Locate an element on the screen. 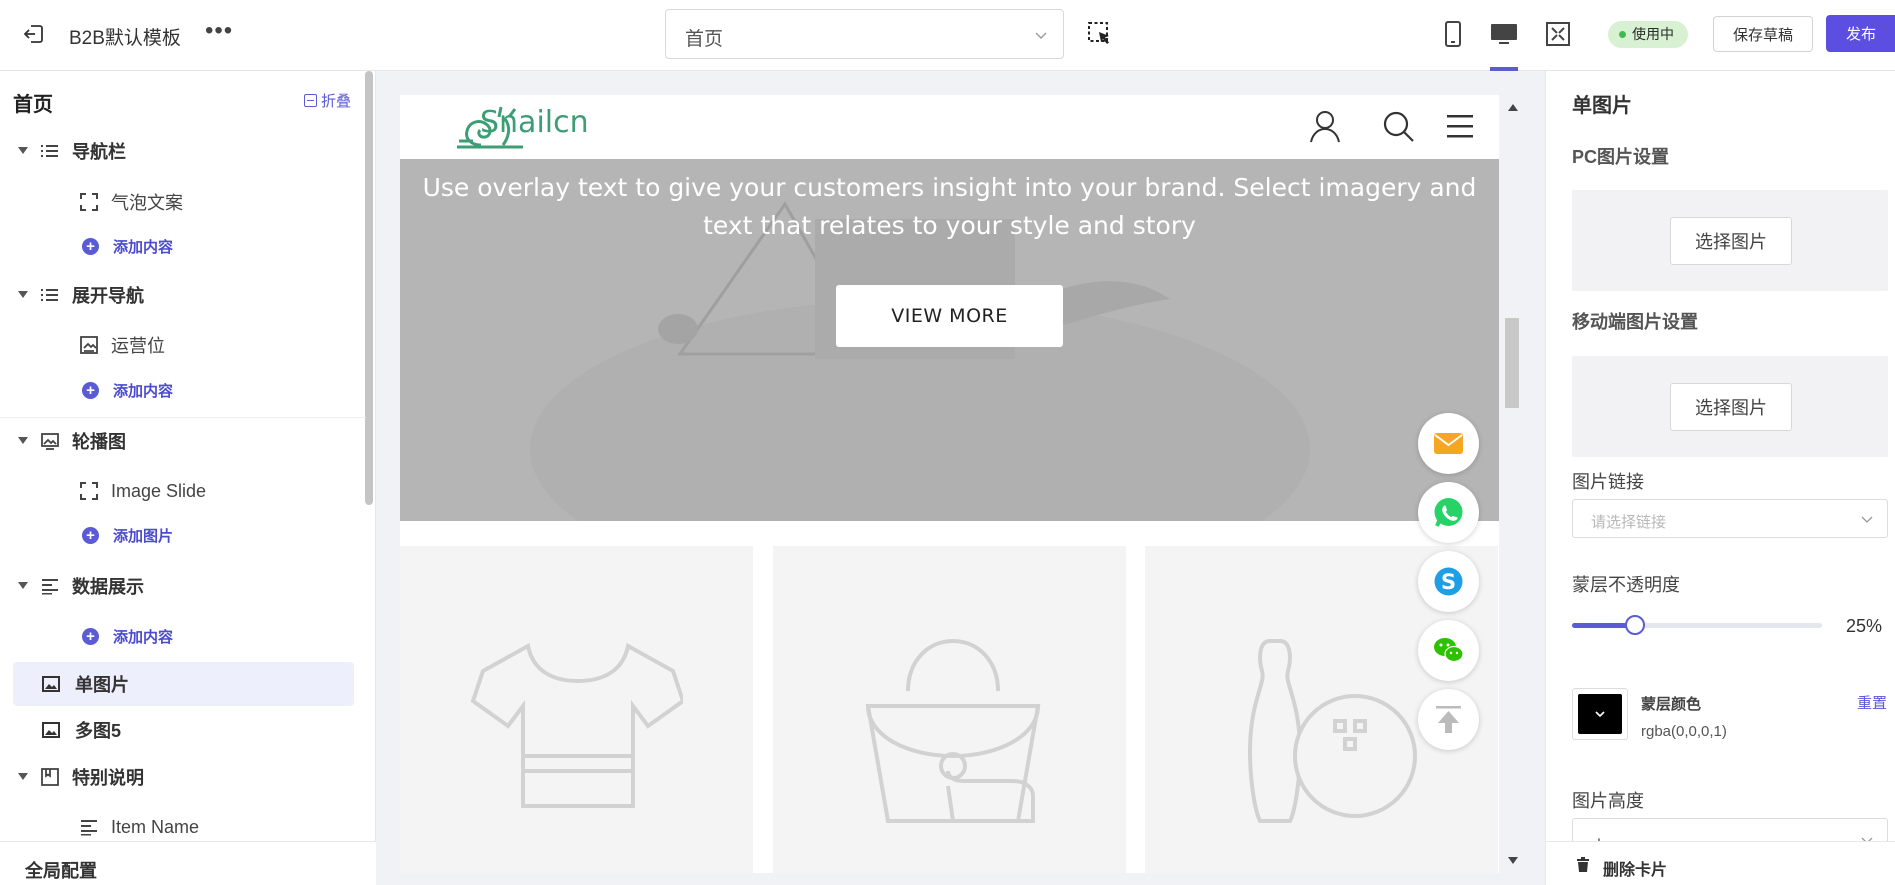  list-icon is located at coordinates (49, 295).